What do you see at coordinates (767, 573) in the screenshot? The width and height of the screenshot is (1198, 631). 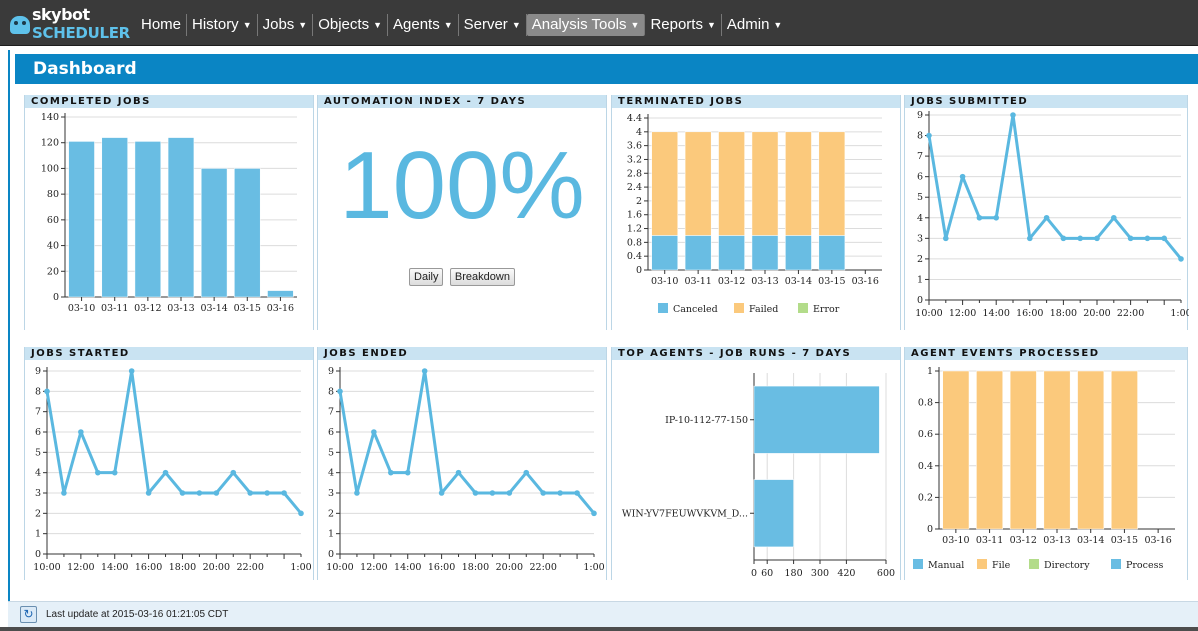 I see `x-tick-label: 60` at bounding box center [767, 573].